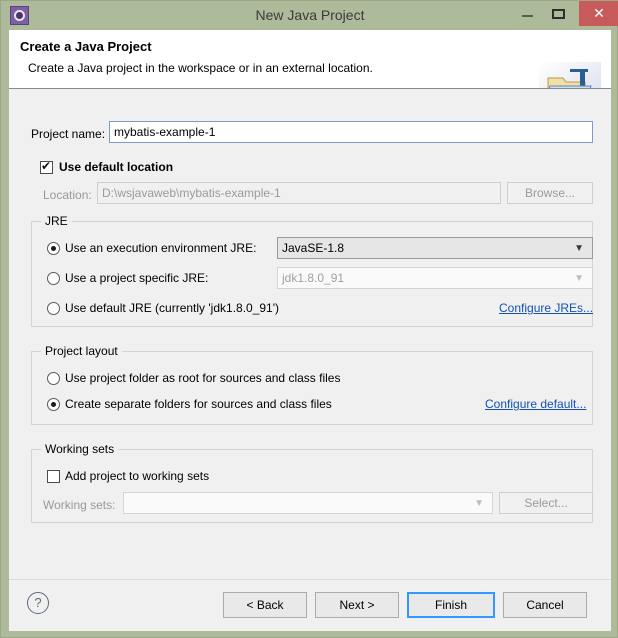 This screenshot has width=618, height=638. I want to click on execution-environment-value: JavaSE-1.8, so click(313, 248).